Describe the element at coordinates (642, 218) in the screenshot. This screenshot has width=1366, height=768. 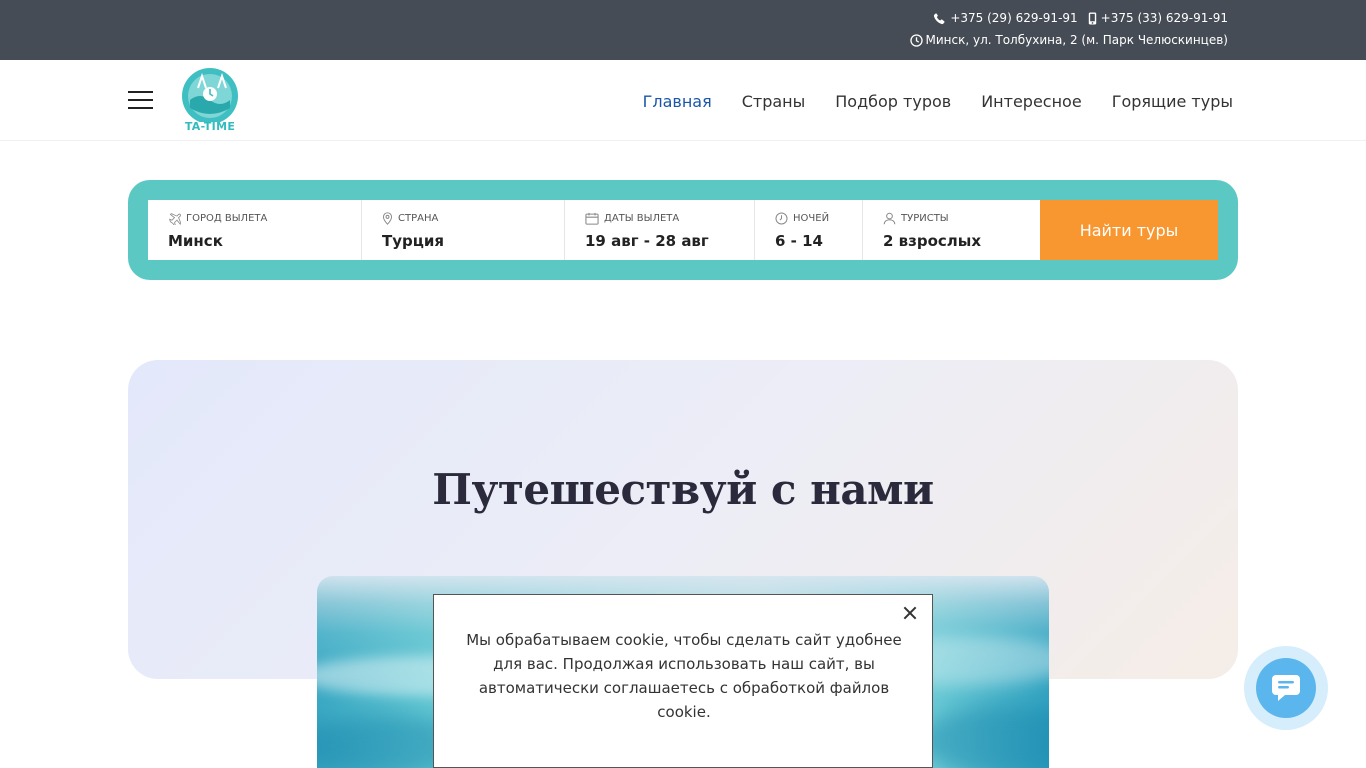
I see `dates-label: Даты вылета` at that location.